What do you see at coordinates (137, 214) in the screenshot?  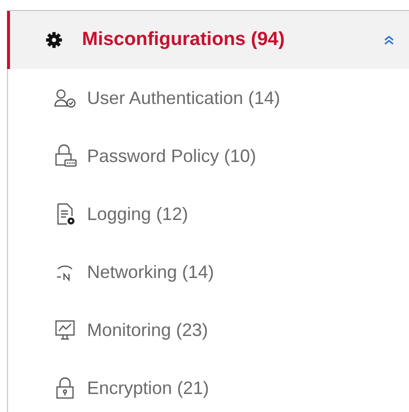 I see `category-link: Logging (12)` at bounding box center [137, 214].